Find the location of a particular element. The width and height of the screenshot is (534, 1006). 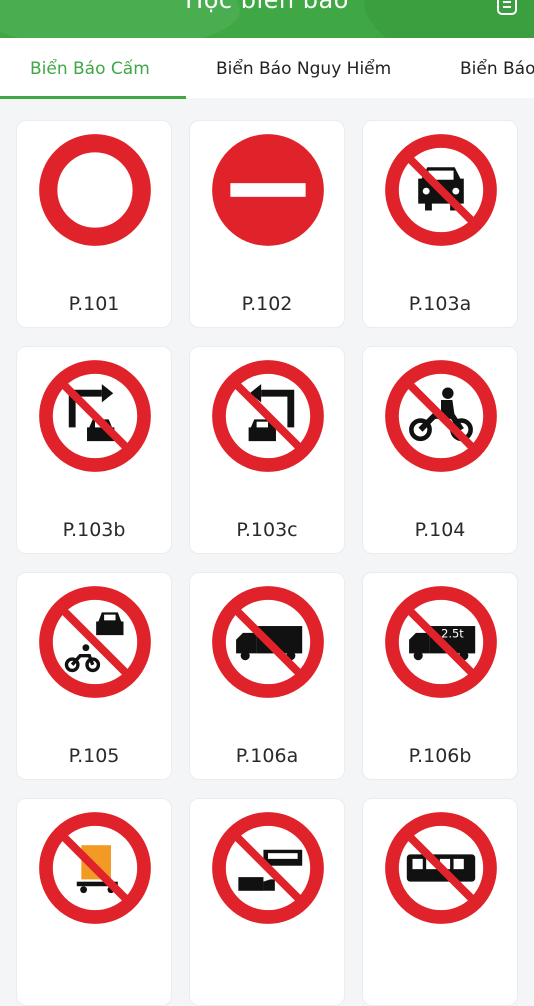

sign-card: P.106a is located at coordinates (267, 676).